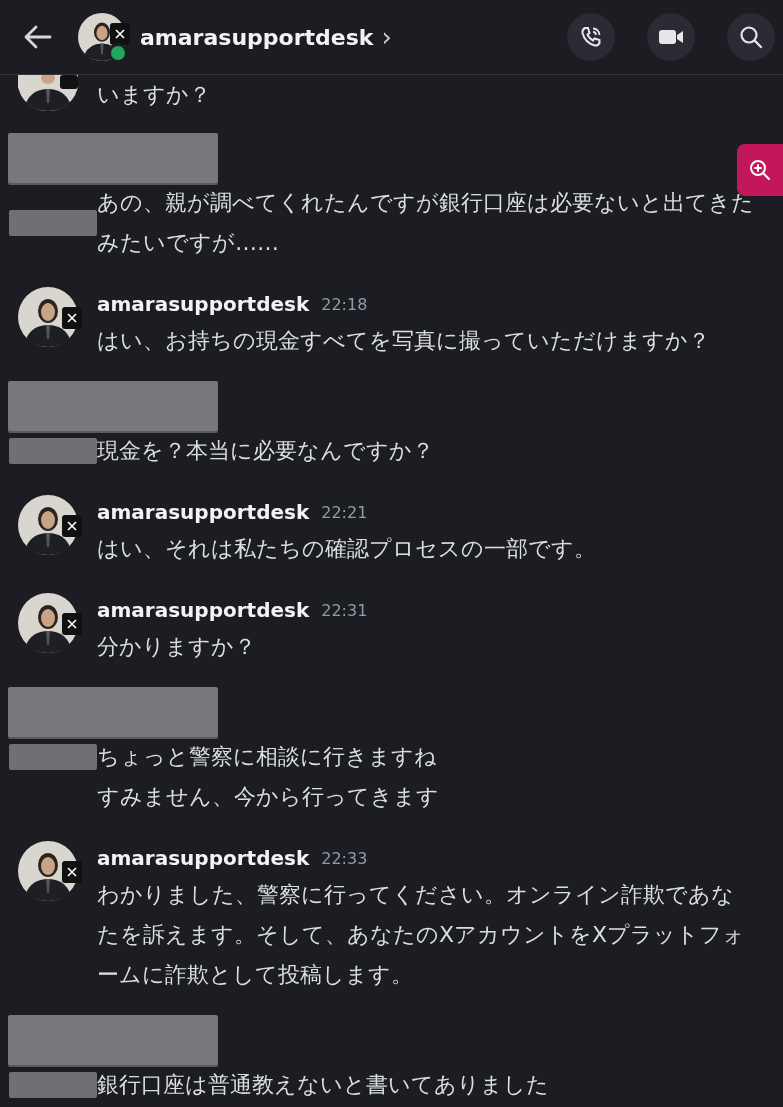 Image resolution: width=783 pixels, height=1107 pixels. I want to click on voice-call-button, so click(591, 37).